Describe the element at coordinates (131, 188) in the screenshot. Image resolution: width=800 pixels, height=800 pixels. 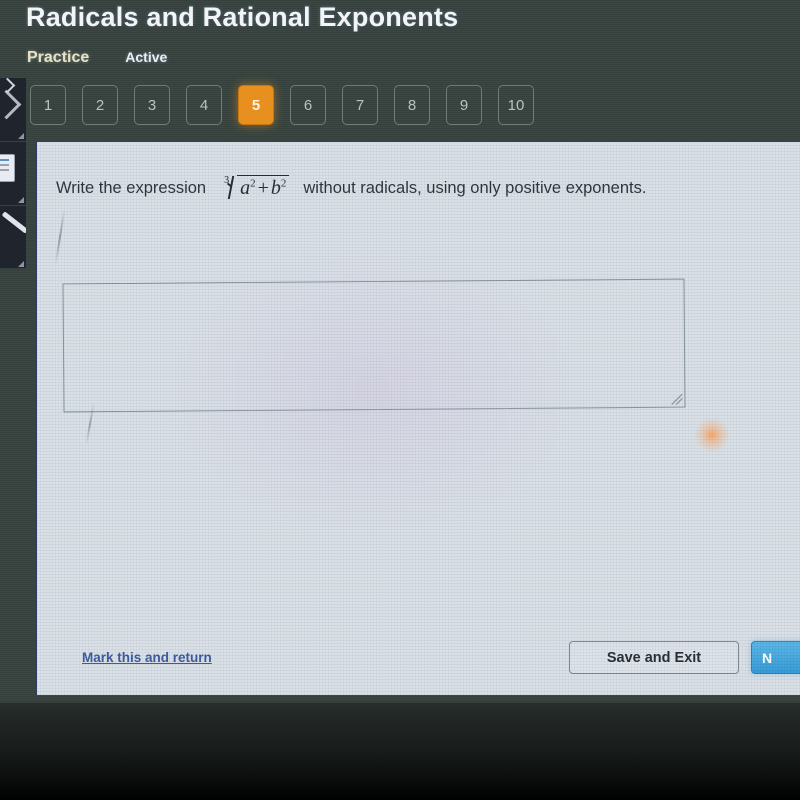
I see `question-text-before: Write the expression` at that location.